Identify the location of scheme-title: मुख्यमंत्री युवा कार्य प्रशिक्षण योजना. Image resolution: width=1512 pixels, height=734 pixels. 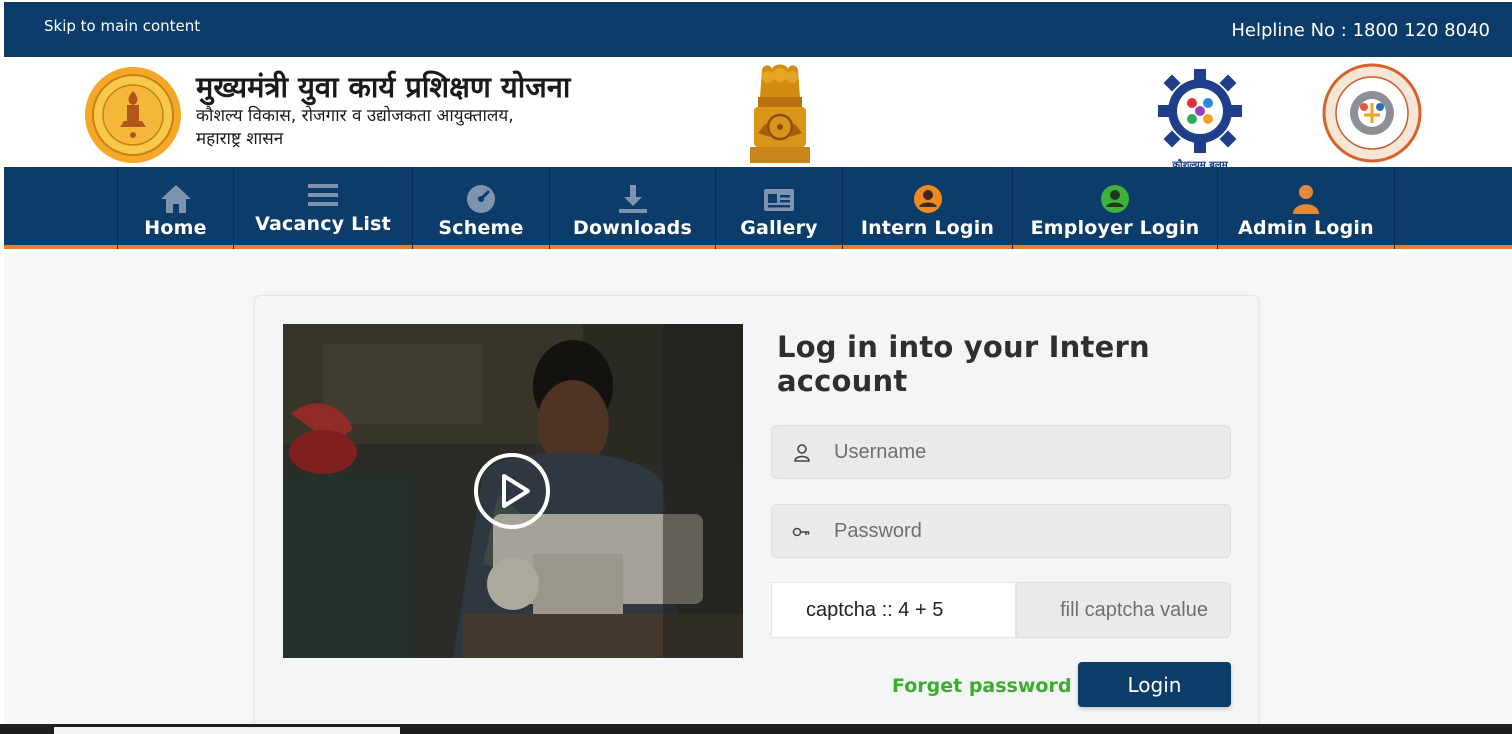
(383, 87).